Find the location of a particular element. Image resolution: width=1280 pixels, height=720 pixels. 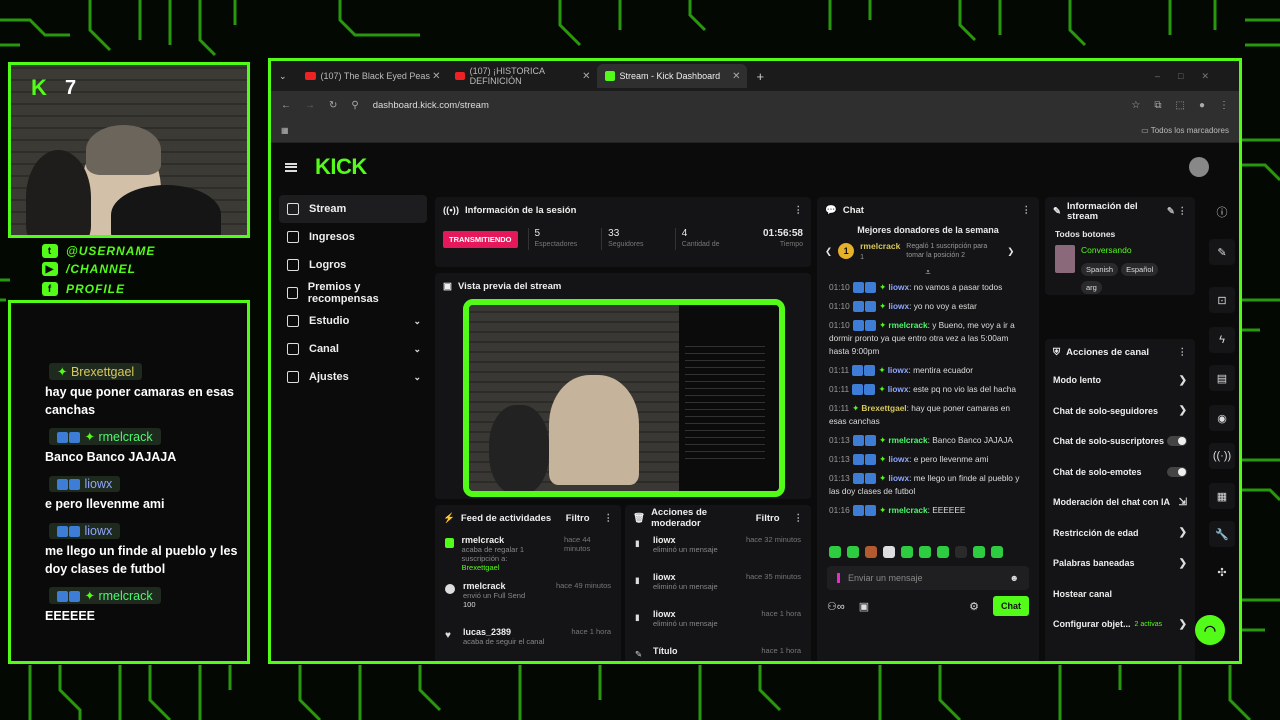

twitter-icon: t is located at coordinates (50, 251).